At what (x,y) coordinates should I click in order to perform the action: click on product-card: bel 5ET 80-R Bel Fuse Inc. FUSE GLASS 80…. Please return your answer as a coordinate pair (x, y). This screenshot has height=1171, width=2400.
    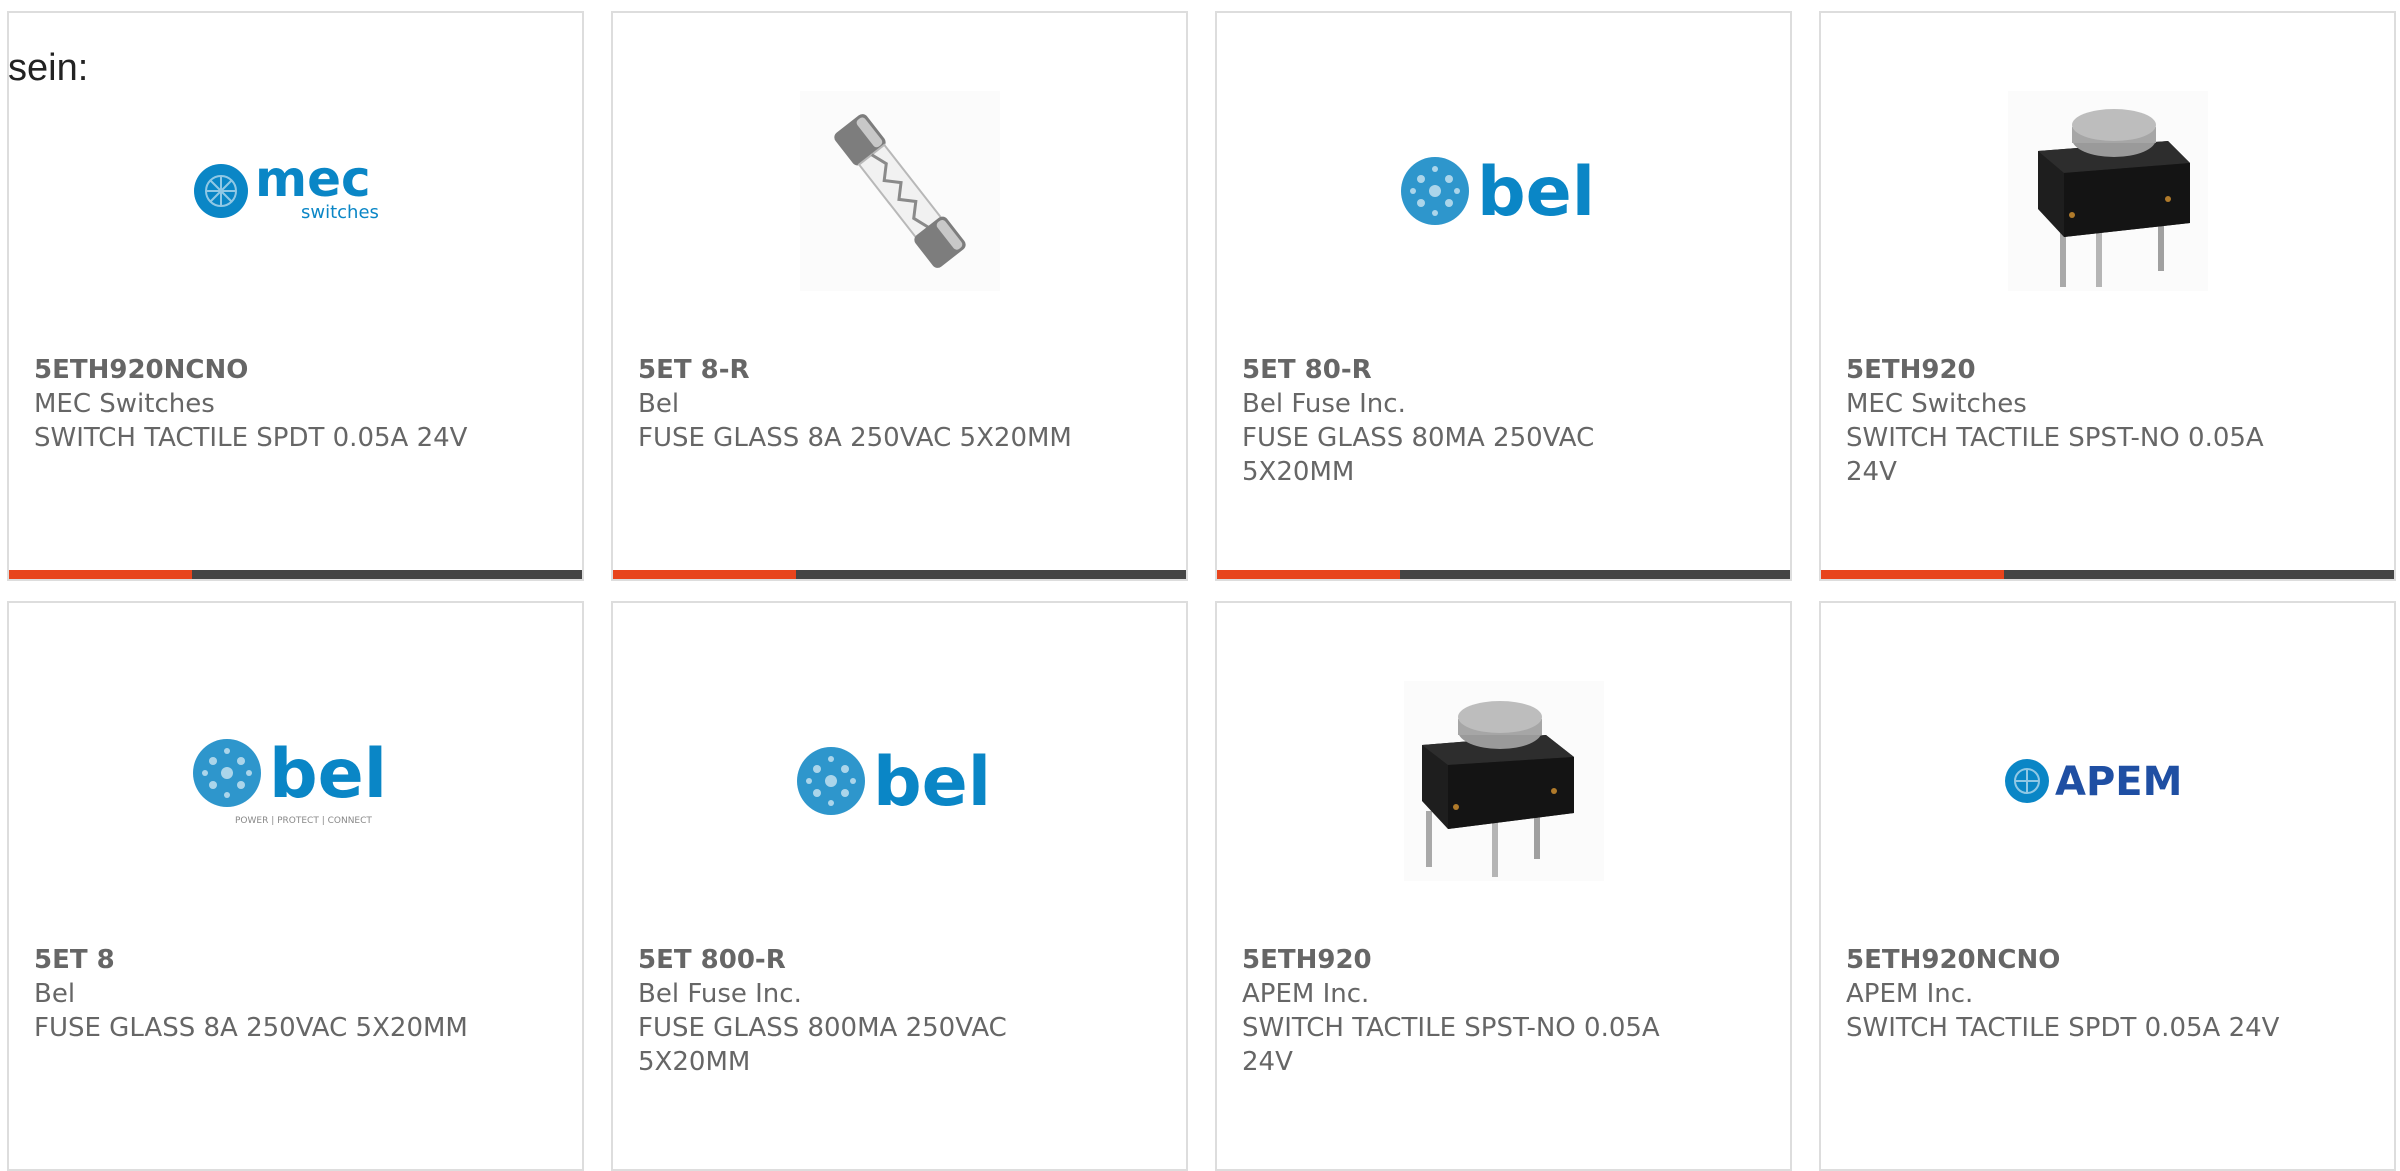
    Looking at the image, I should click on (1503, 296).